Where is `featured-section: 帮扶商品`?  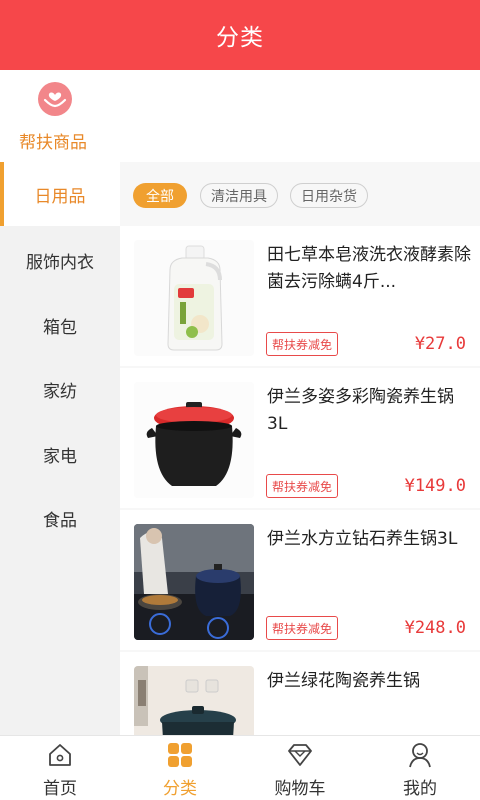
featured-section: 帮扶商品 is located at coordinates (240, 116).